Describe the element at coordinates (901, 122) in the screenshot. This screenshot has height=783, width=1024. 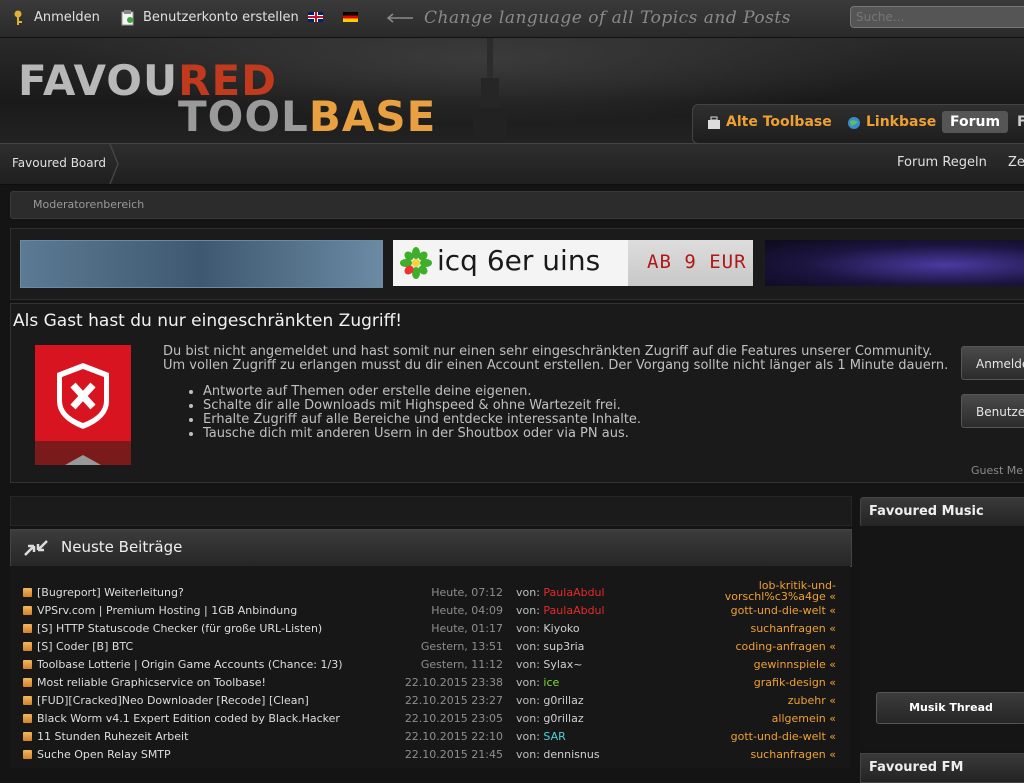
I see `nav-linkbase: Linkbase` at that location.